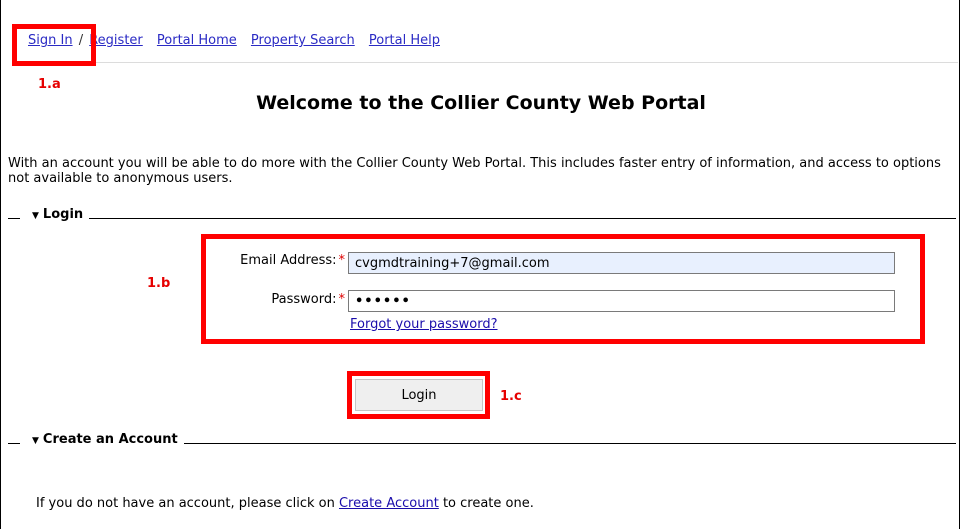  Describe the element at coordinates (418, 395) in the screenshot. I see `highlight-box-login-button` at that location.